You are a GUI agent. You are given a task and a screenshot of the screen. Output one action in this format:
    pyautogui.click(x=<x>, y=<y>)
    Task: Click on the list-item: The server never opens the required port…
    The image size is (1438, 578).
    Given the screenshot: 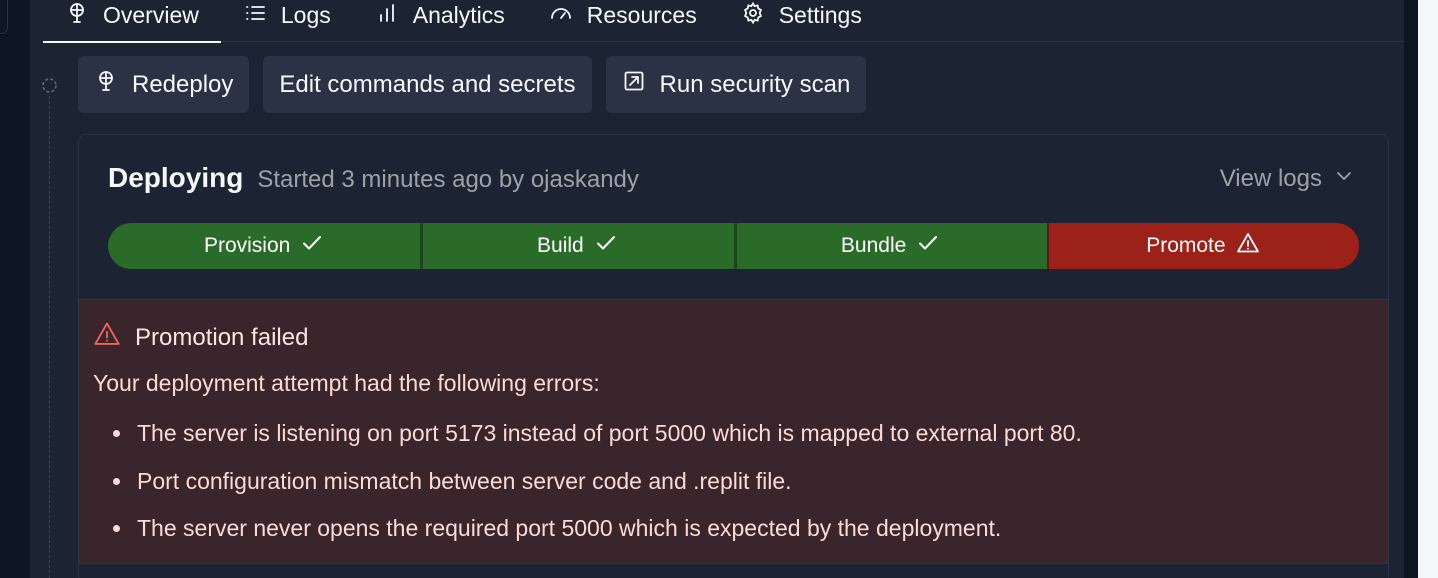 What is the action you would take?
    pyautogui.click(x=597, y=537)
    